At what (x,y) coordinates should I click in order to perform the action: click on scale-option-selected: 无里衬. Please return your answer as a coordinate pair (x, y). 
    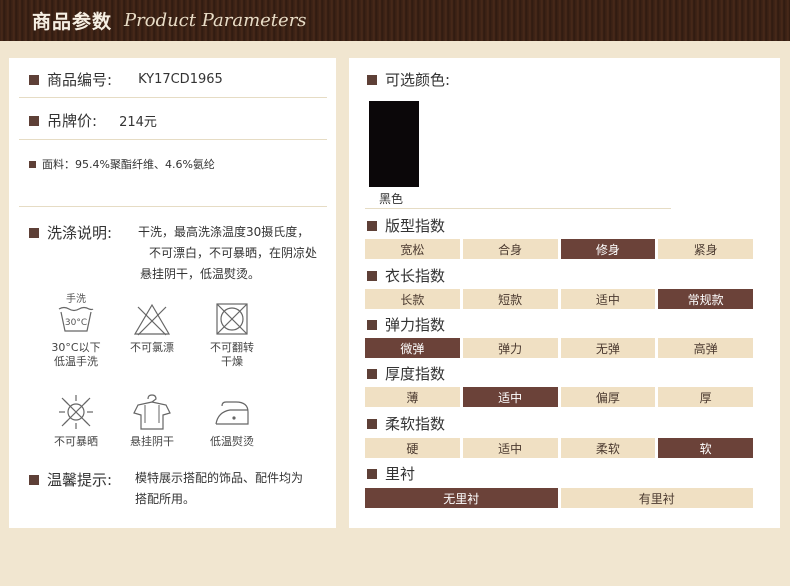
    Looking at the image, I should click on (461, 498).